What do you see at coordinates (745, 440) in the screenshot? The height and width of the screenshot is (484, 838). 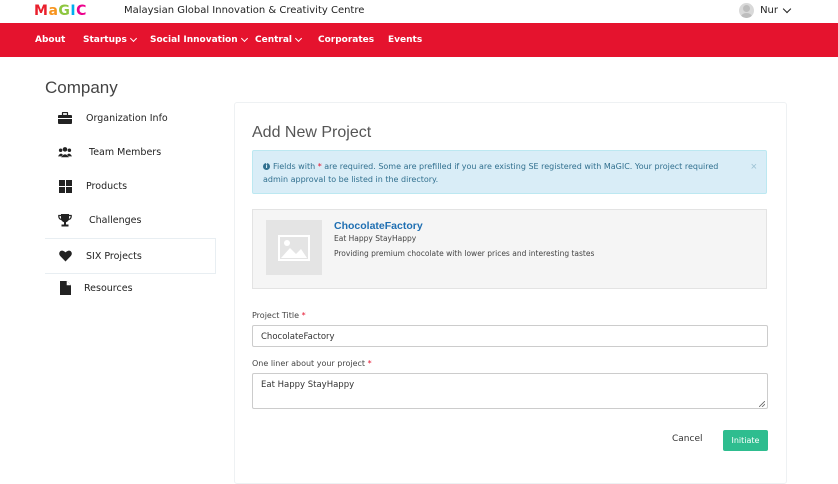 I see `initiate-button: Initiate` at bounding box center [745, 440].